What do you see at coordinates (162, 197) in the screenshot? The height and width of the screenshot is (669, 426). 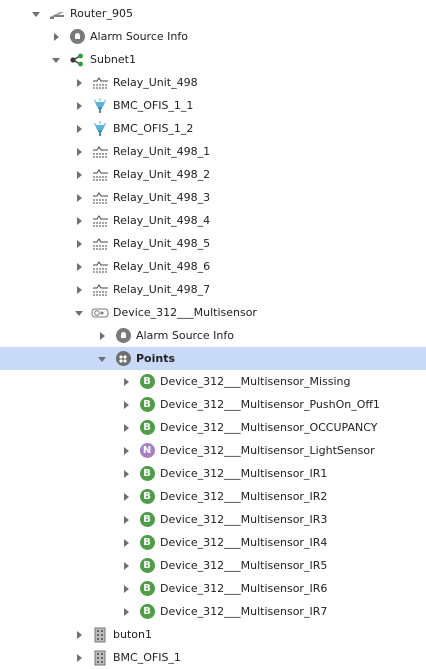 I see `tree-row-label: Relay_Unit_498_3` at bounding box center [162, 197].